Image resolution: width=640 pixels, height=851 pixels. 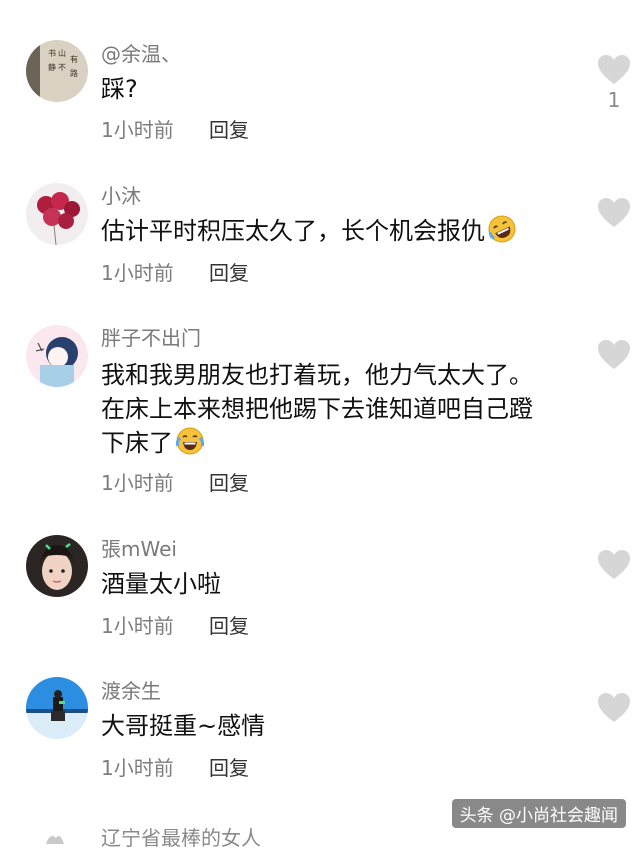 What do you see at coordinates (141, 54) in the screenshot?
I see `username: @余温、` at bounding box center [141, 54].